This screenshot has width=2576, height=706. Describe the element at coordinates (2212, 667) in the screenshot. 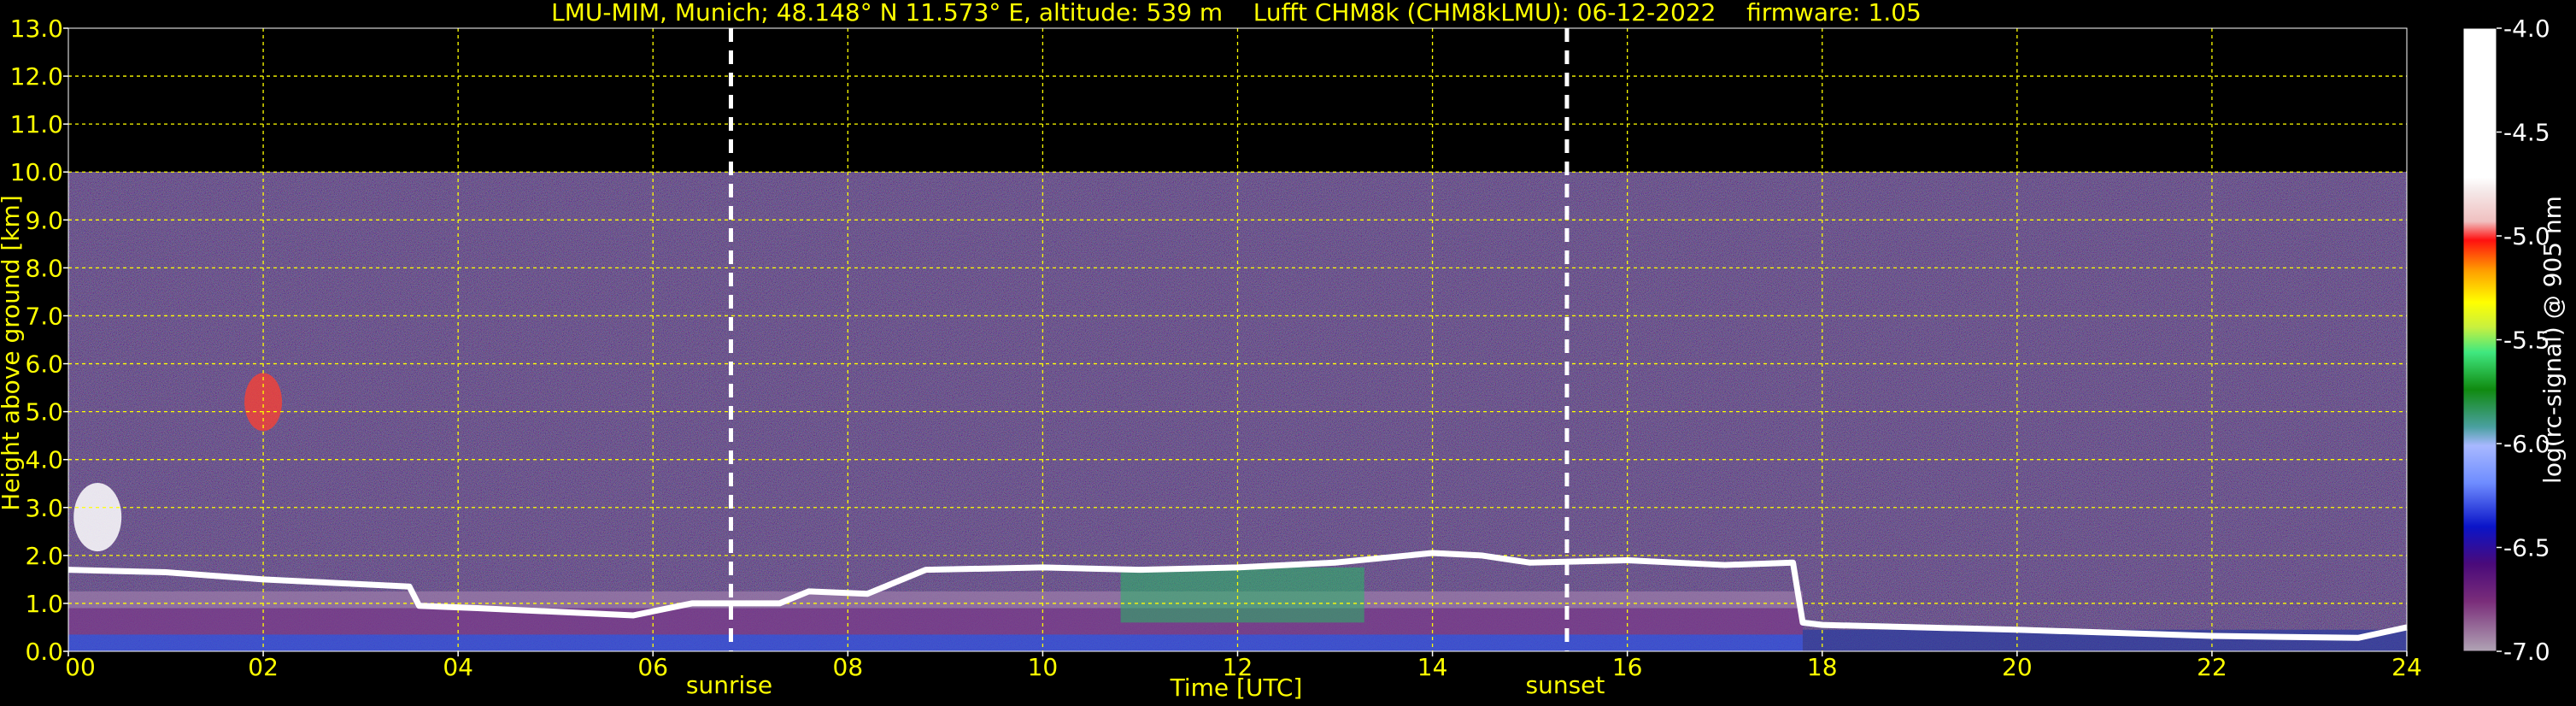

I see `x-tick-label: 22` at that location.